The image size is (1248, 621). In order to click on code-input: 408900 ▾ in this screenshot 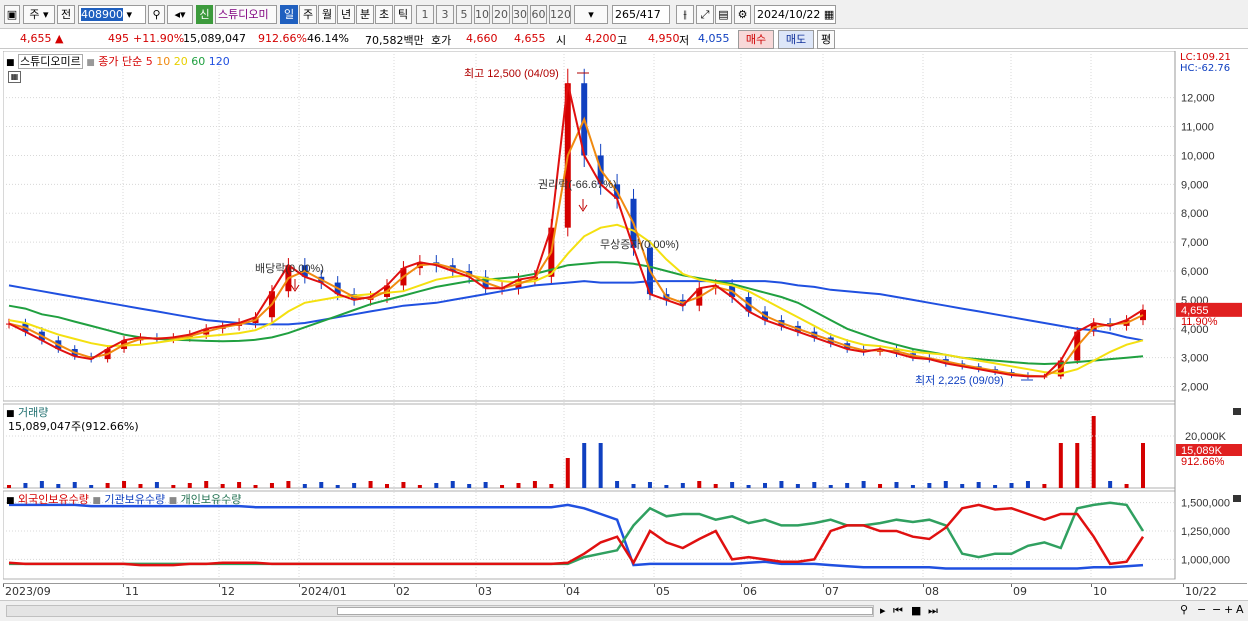, I will do `click(112, 14)`.